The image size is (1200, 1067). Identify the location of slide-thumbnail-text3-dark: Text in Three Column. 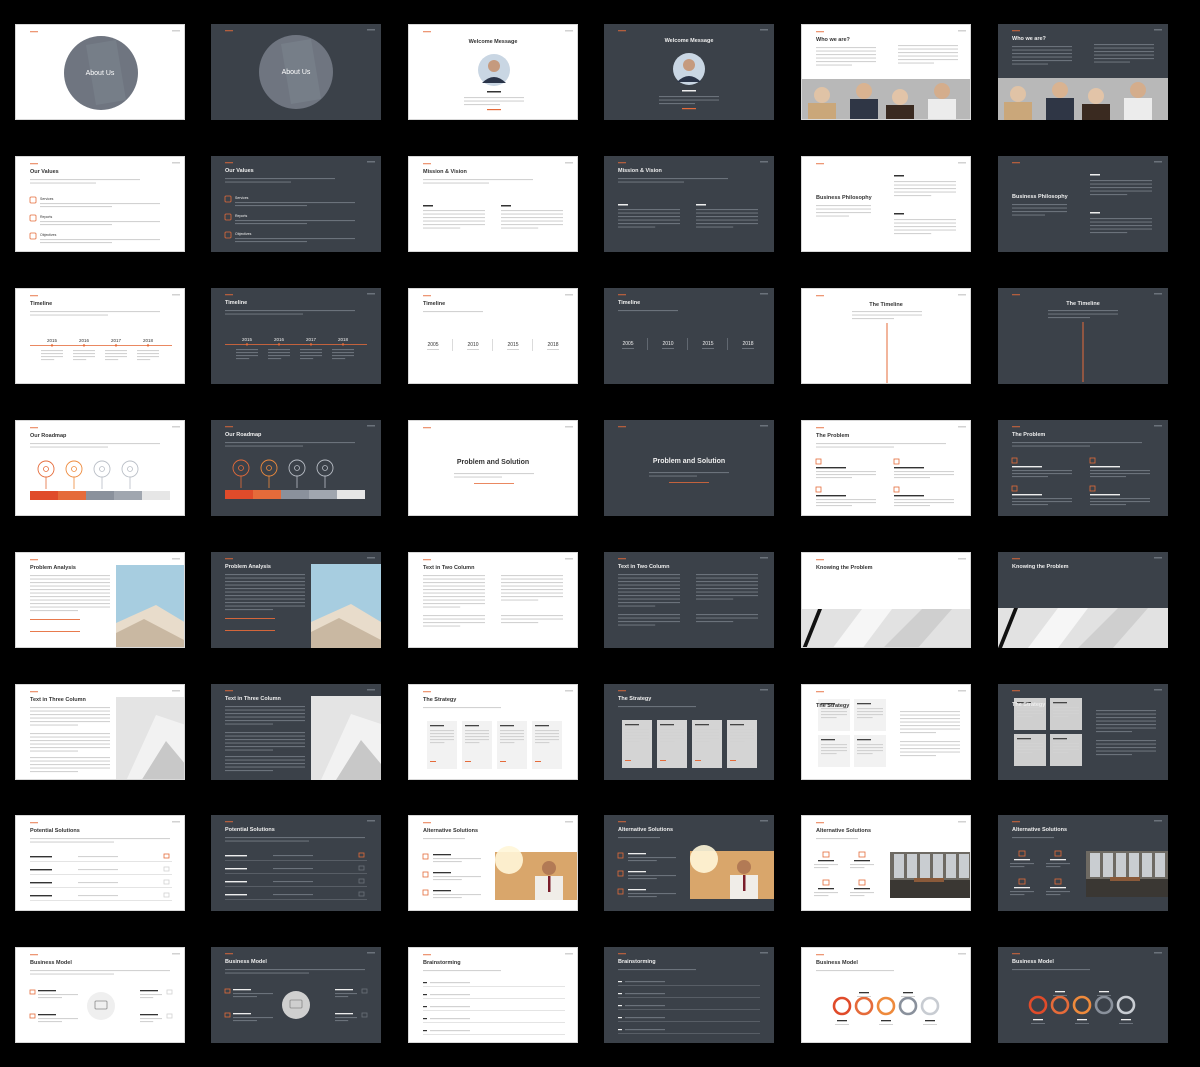
(296, 732).